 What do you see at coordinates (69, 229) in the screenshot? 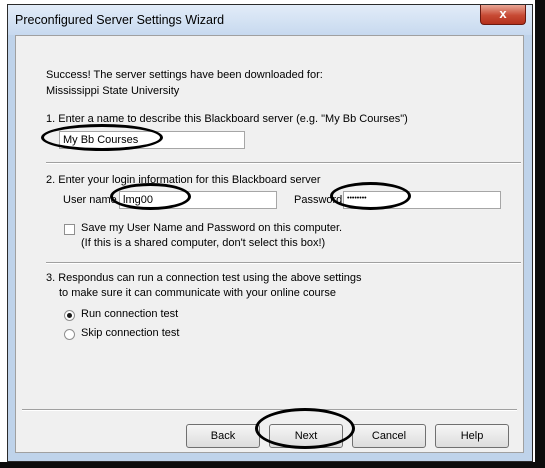
I see `save-credentials-checkbox` at bounding box center [69, 229].